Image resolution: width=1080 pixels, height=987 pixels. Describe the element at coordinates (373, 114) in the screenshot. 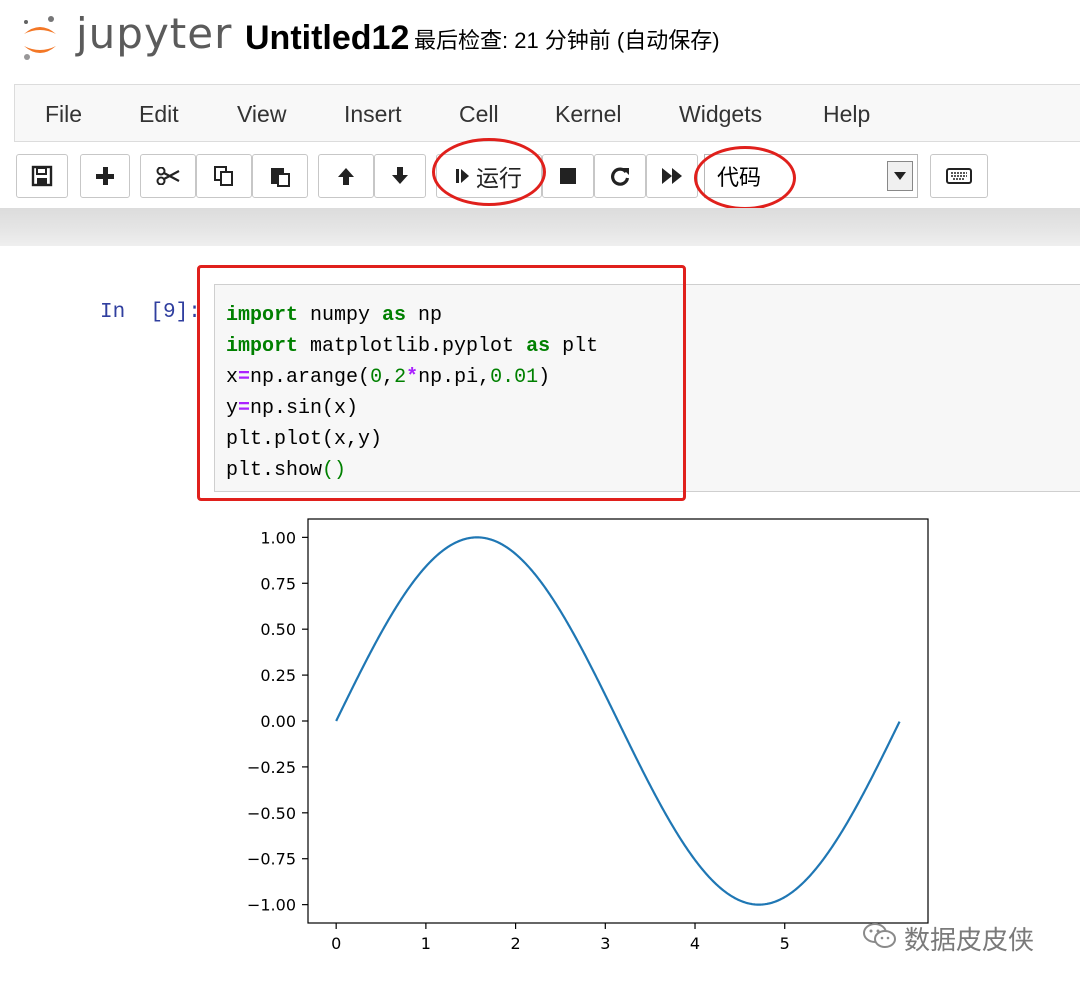

I see `menu-insert: Insert` at that location.